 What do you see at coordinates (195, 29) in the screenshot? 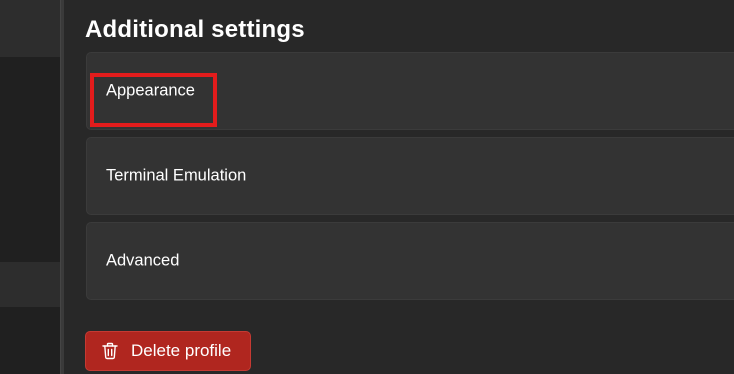
I see `section-title: Additional settings` at bounding box center [195, 29].